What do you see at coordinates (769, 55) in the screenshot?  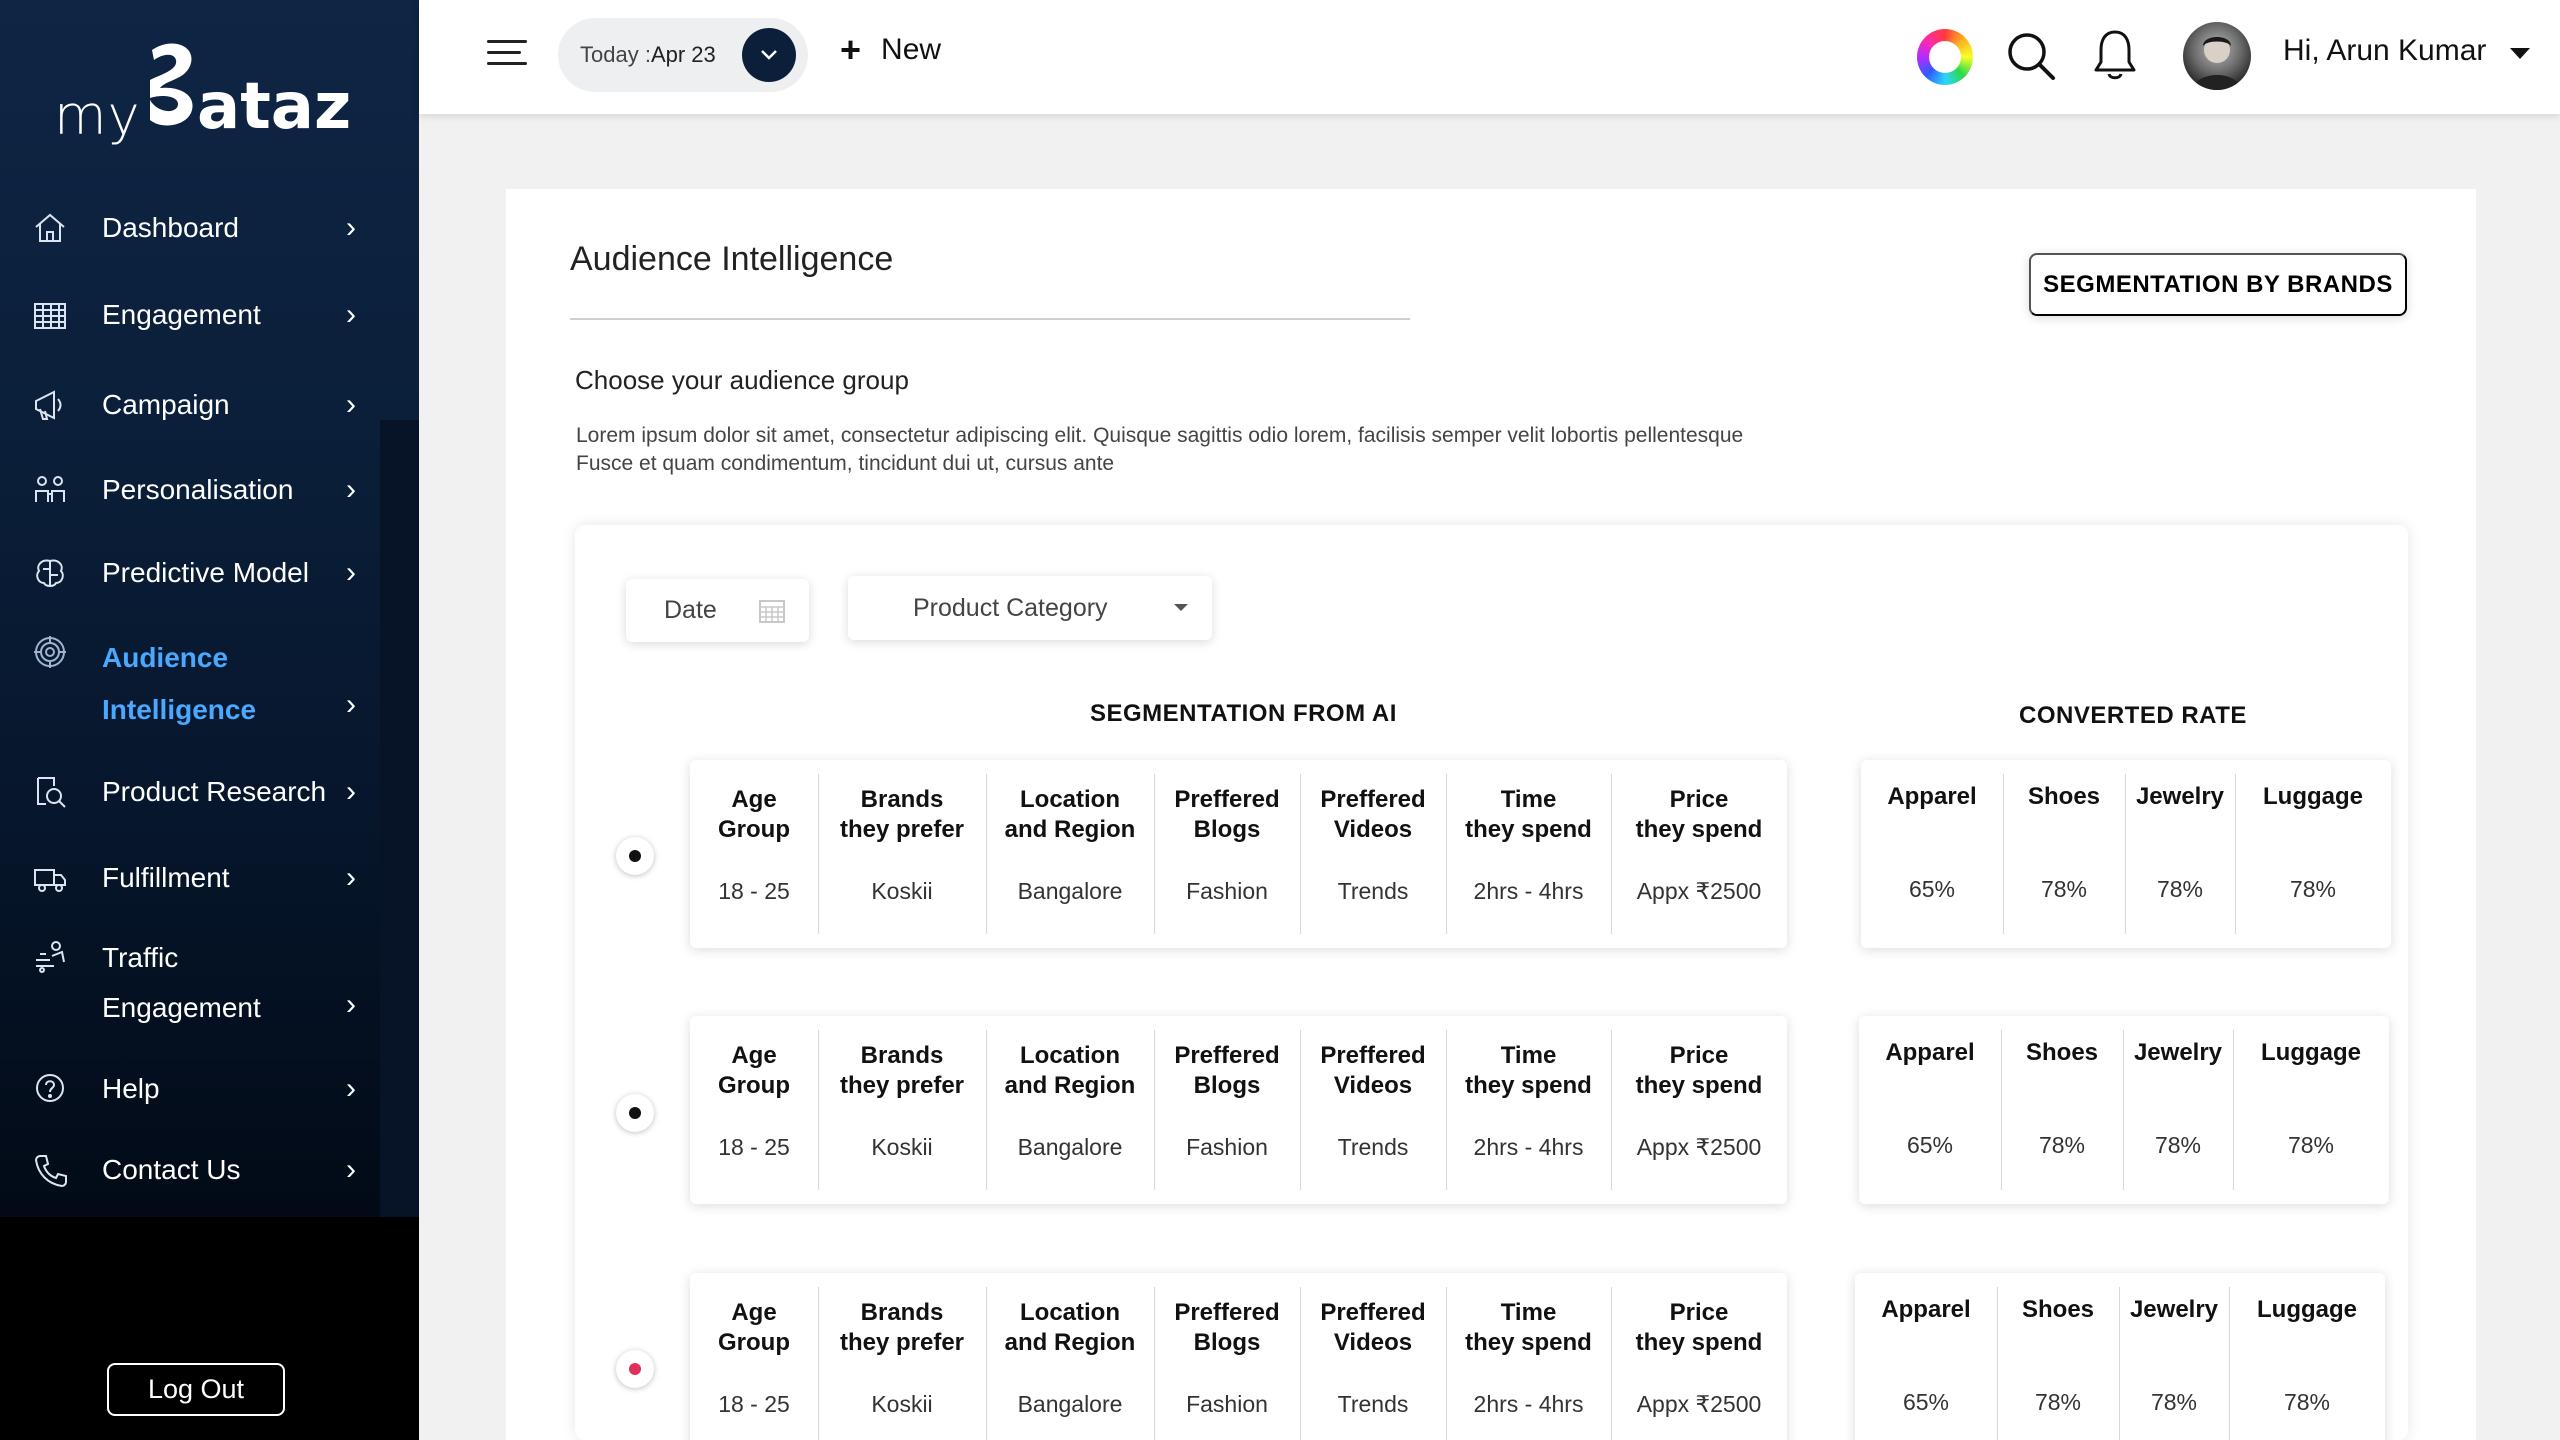 I see `chevron-down-icon` at bounding box center [769, 55].